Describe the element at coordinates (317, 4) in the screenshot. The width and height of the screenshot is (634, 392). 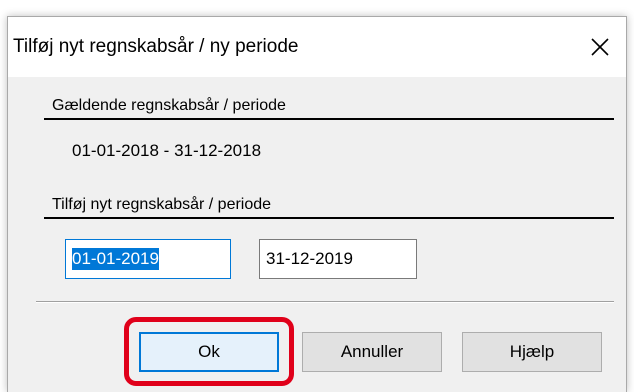
I see `background` at that location.